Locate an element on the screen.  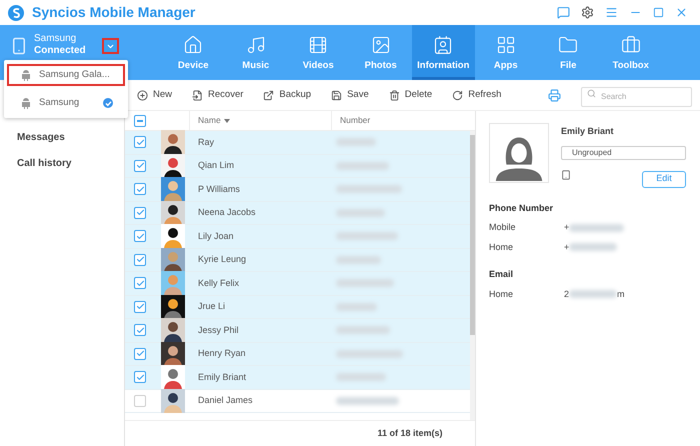
device-menu-item: Samsung is located at coordinates (66, 103).